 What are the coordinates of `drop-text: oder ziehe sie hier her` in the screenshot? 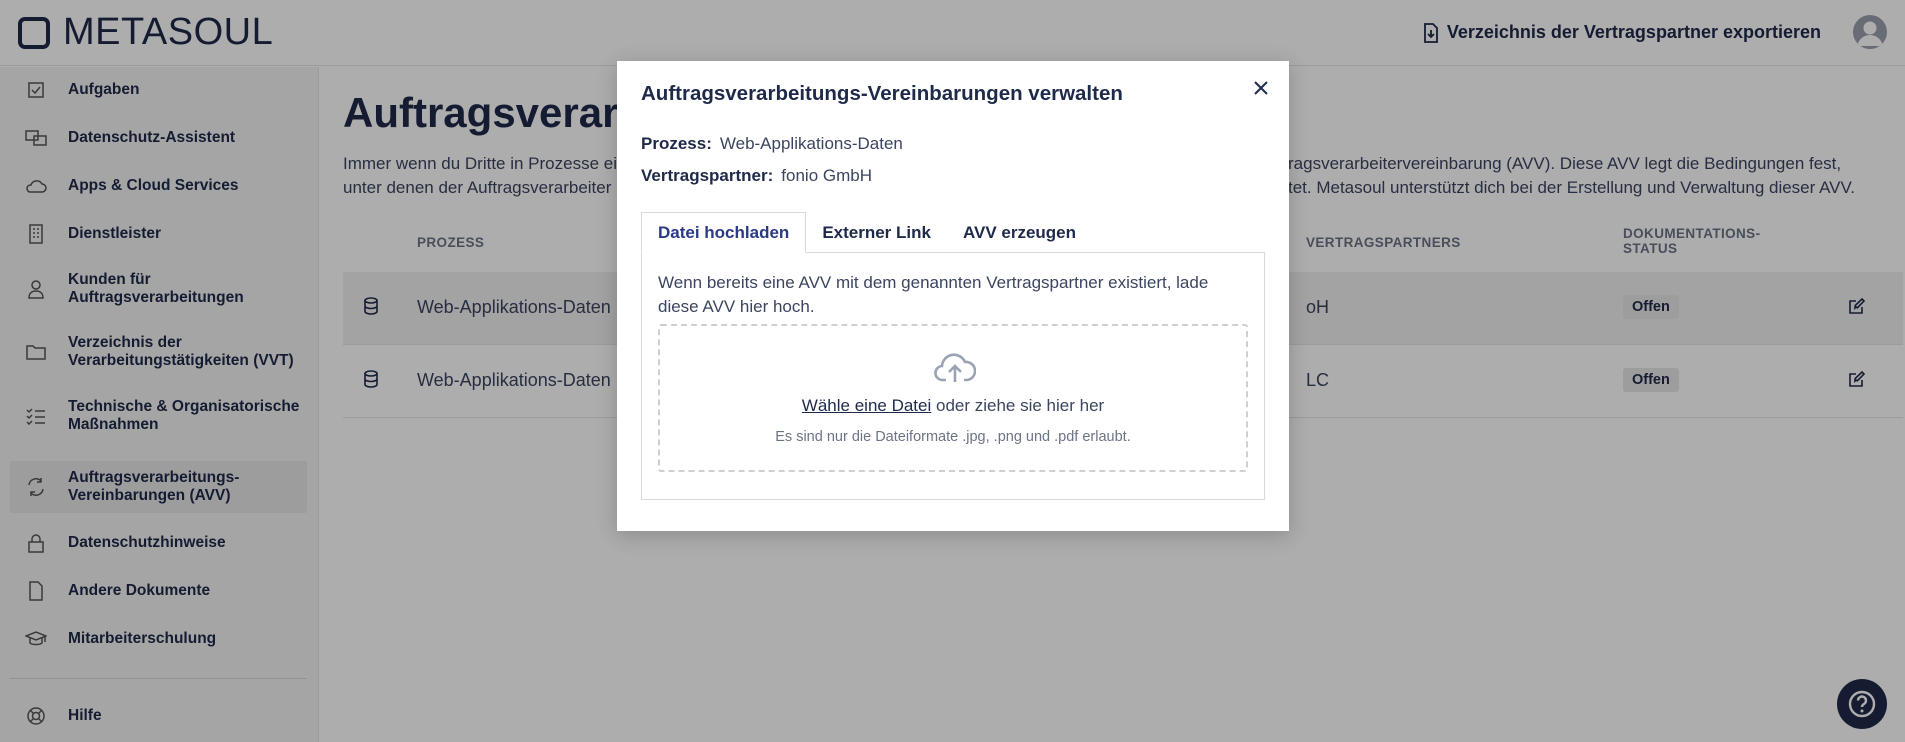 It's located at (1018, 405).